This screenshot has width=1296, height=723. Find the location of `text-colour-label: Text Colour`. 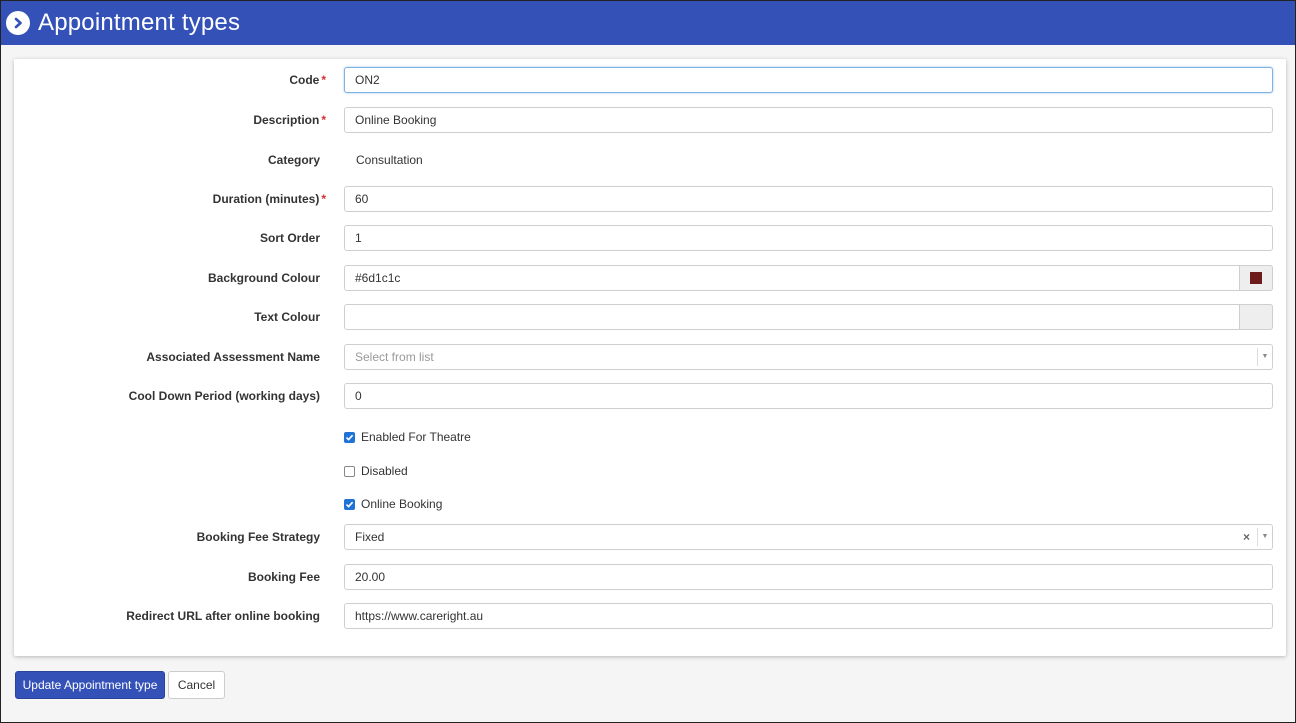

text-colour-label: Text Colour is located at coordinates (287, 317).